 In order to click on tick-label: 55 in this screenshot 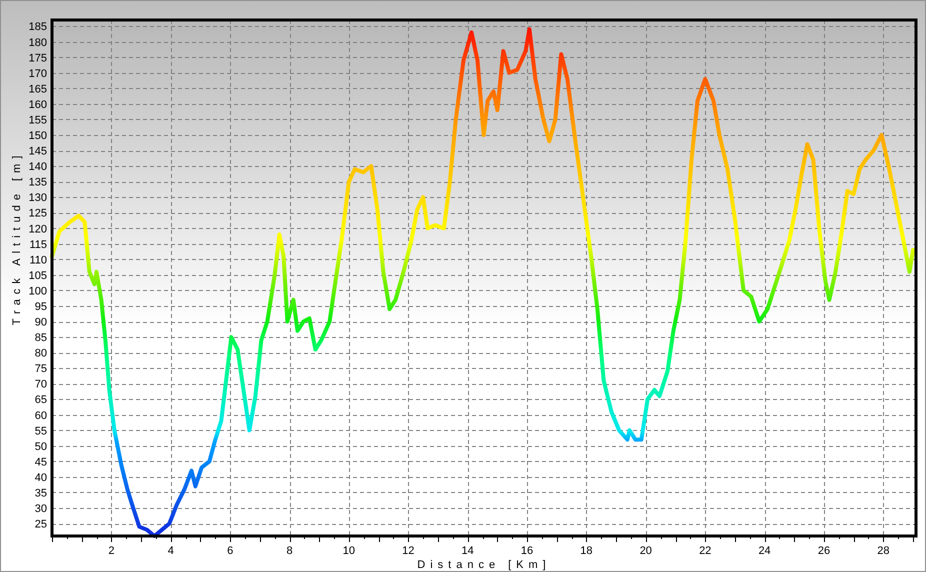, I will do `click(40, 431)`.